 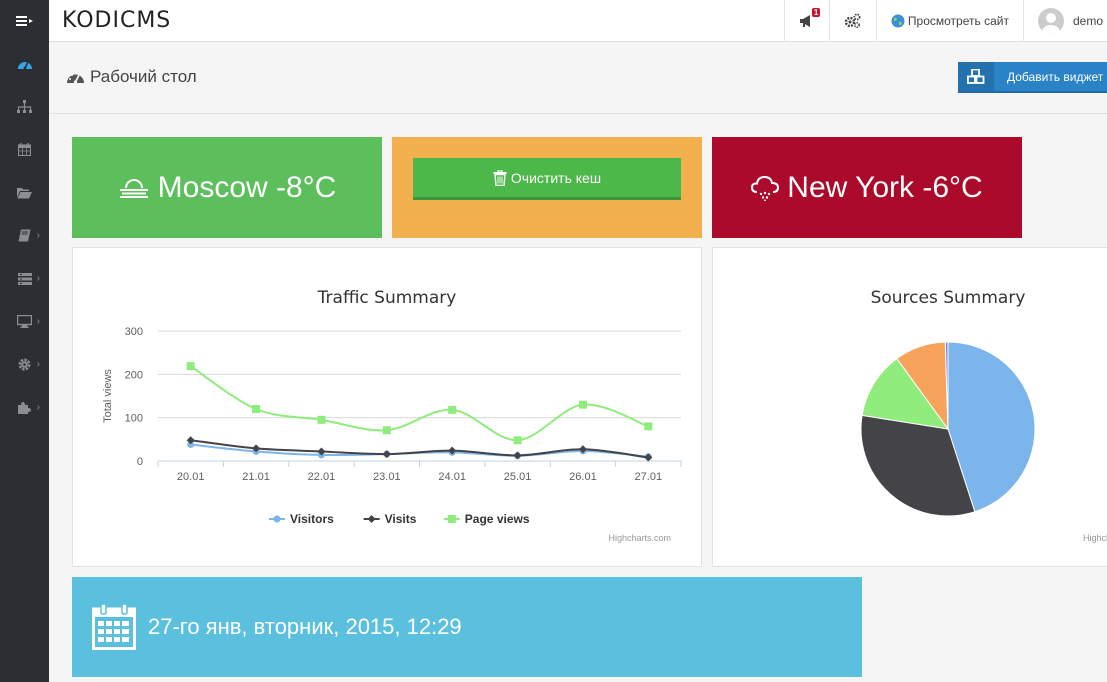 What do you see at coordinates (467, 627) in the screenshot?
I see `date-widget: 27-го янв, вторник, 2015, 12:29` at bounding box center [467, 627].